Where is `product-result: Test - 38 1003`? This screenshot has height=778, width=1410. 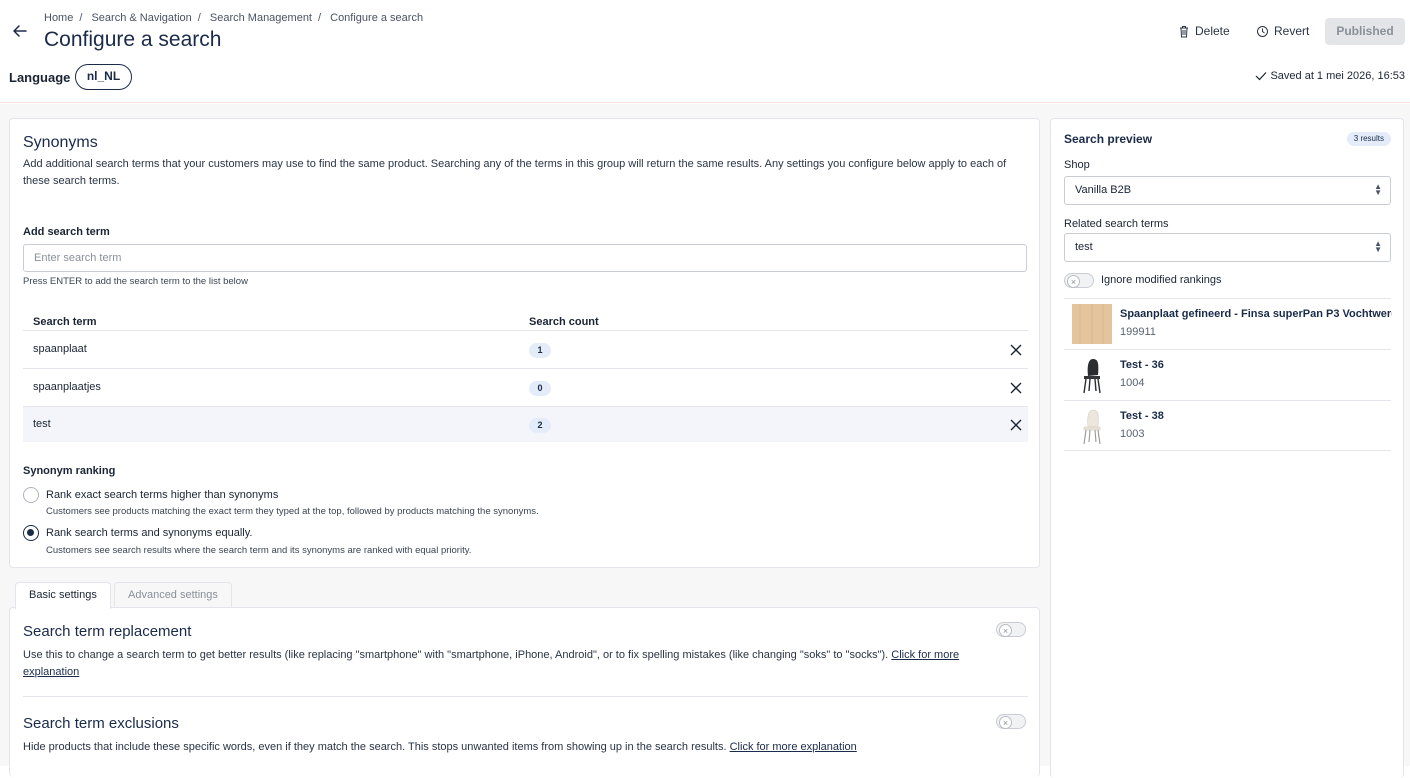 product-result: Test - 38 1003 is located at coordinates (1227, 425).